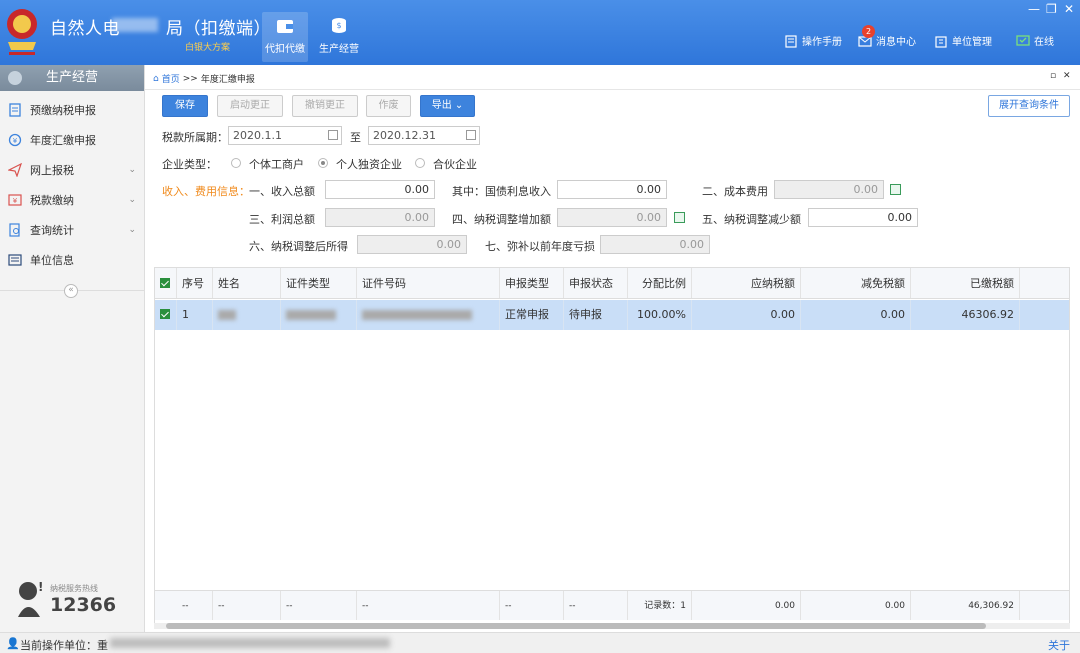 The width and height of the screenshot is (1080, 653). I want to click on wallet-icon, so click(285, 26).